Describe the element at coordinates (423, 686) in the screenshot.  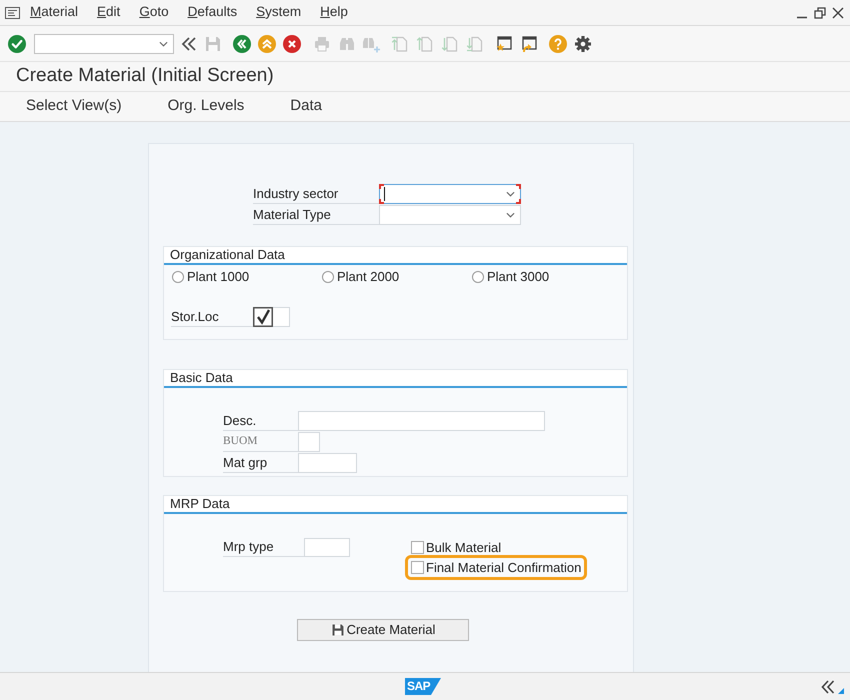
I see `logo: SAP` at that location.